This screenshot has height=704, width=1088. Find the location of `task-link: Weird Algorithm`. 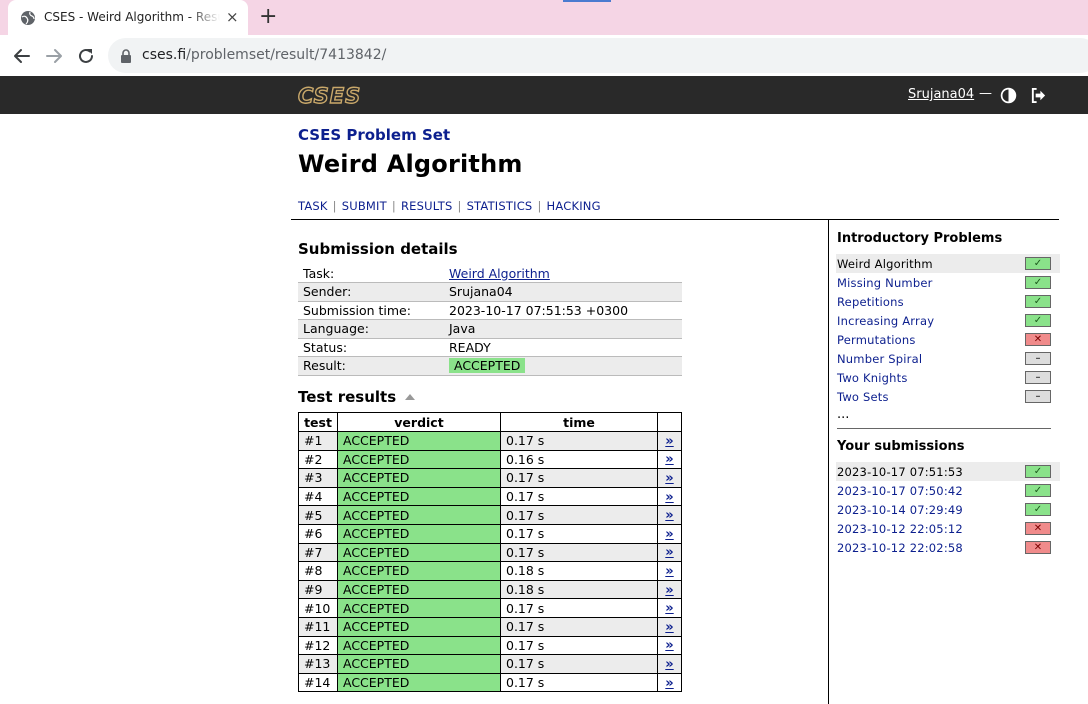

task-link: Weird Algorithm is located at coordinates (499, 273).